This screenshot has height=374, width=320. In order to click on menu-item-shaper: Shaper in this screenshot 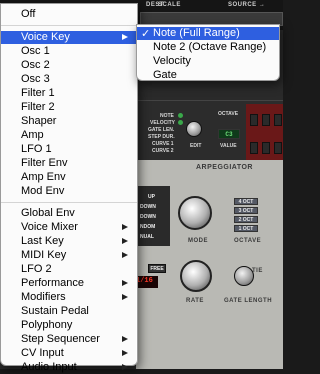, I will do `click(69, 121)`.